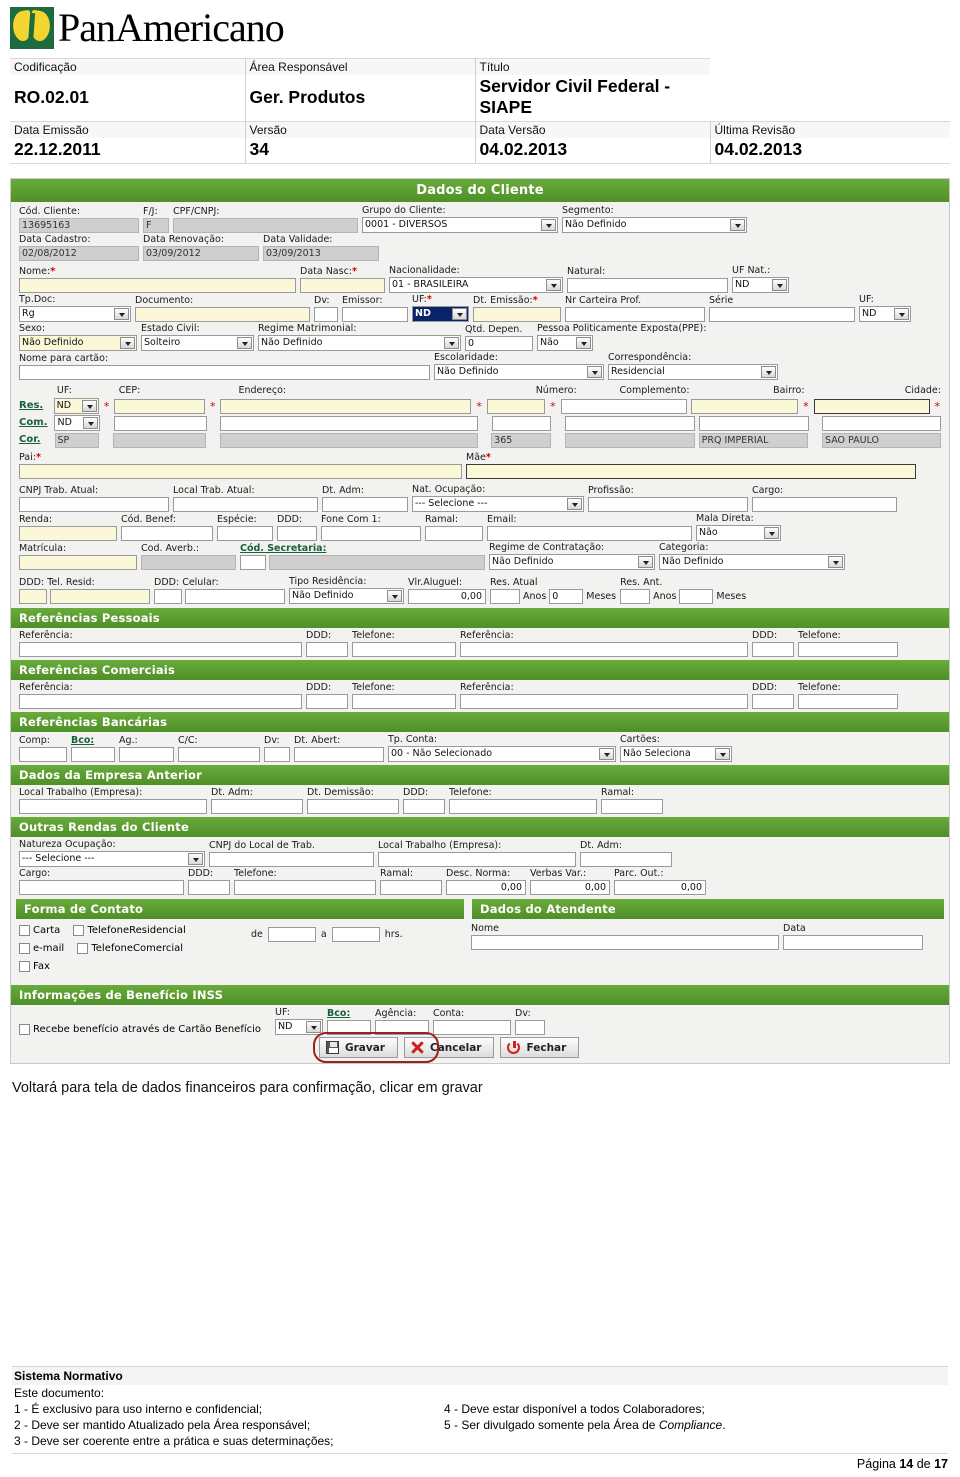 This screenshot has width=960, height=1477. I want to click on checkbox-email: e-mail, so click(41, 948).